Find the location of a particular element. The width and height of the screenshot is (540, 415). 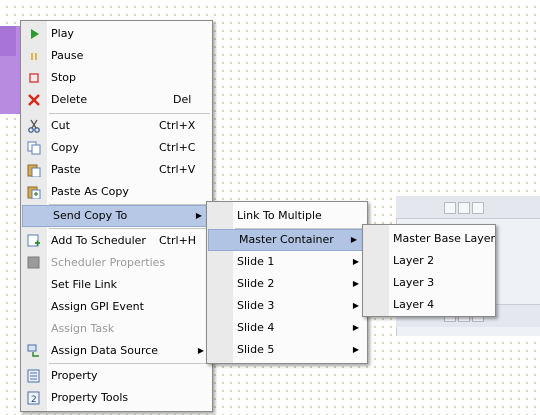

menu-item-slide-3: Slide 3 ▶ is located at coordinates (287, 306).